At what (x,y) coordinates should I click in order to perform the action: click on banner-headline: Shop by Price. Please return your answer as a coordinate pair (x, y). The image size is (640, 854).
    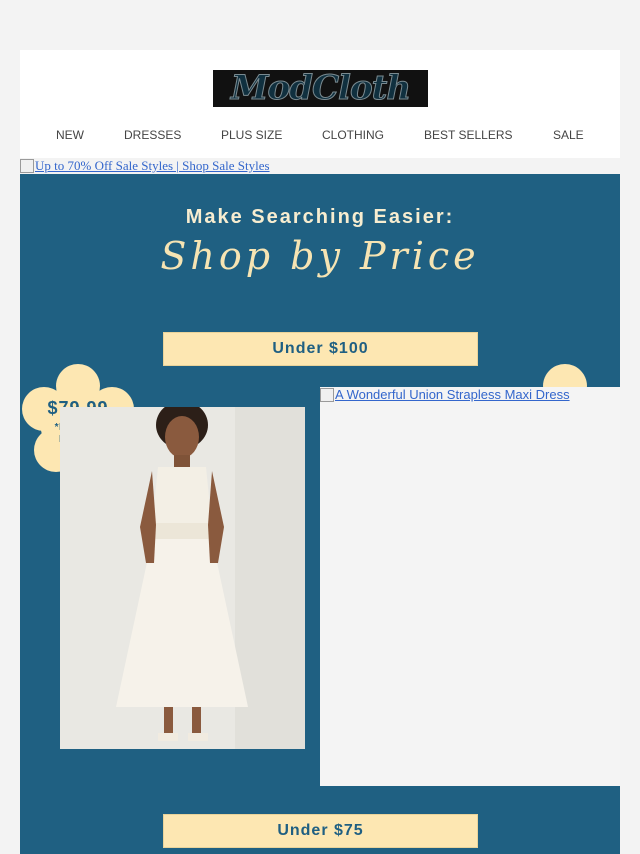
    Looking at the image, I should click on (320, 256).